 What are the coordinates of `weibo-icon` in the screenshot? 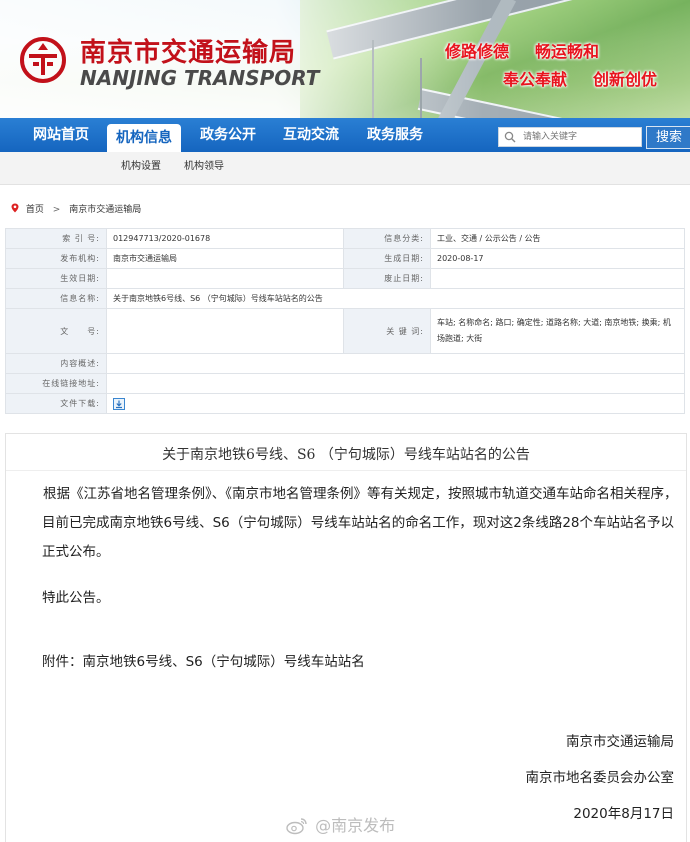 It's located at (296, 826).